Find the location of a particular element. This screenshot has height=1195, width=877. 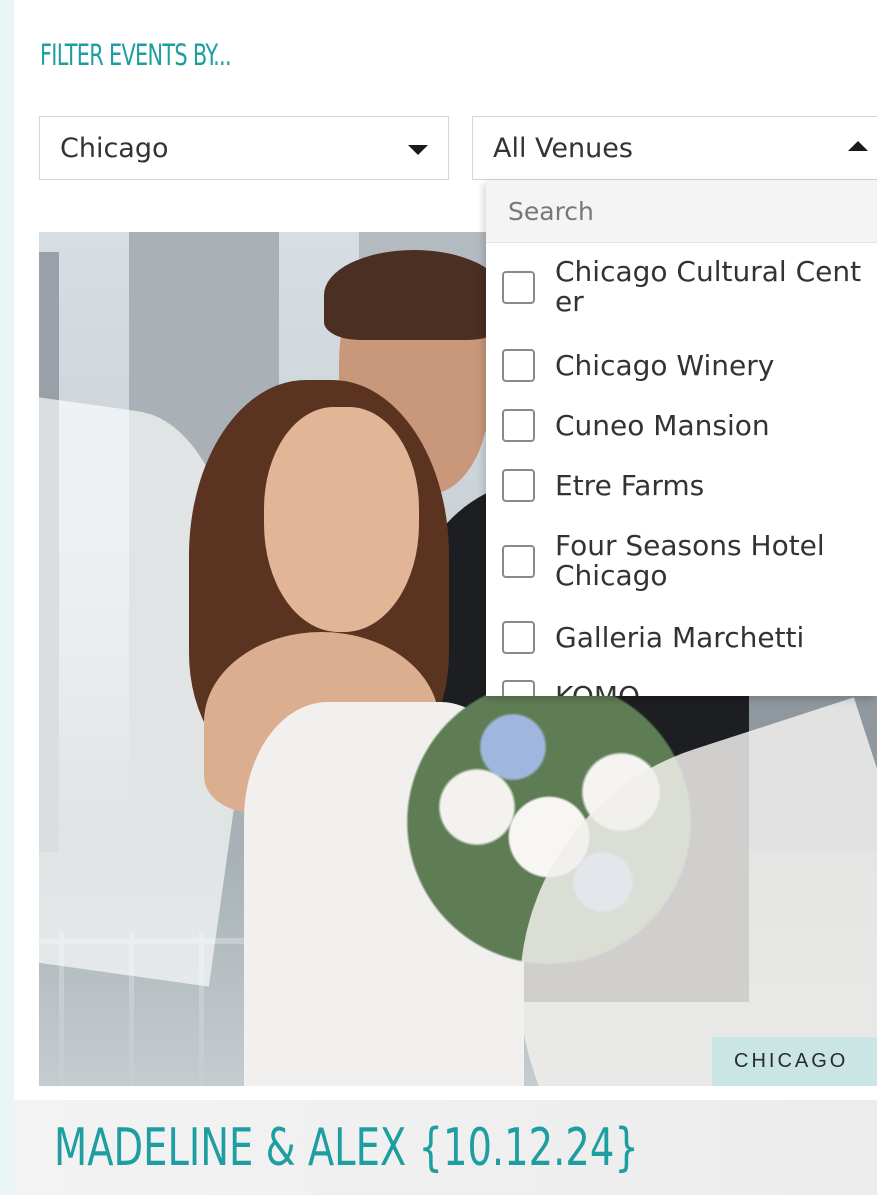

venue-option-chicago-cultural-center: Chicago Cultural Center is located at coordinates (682, 287).